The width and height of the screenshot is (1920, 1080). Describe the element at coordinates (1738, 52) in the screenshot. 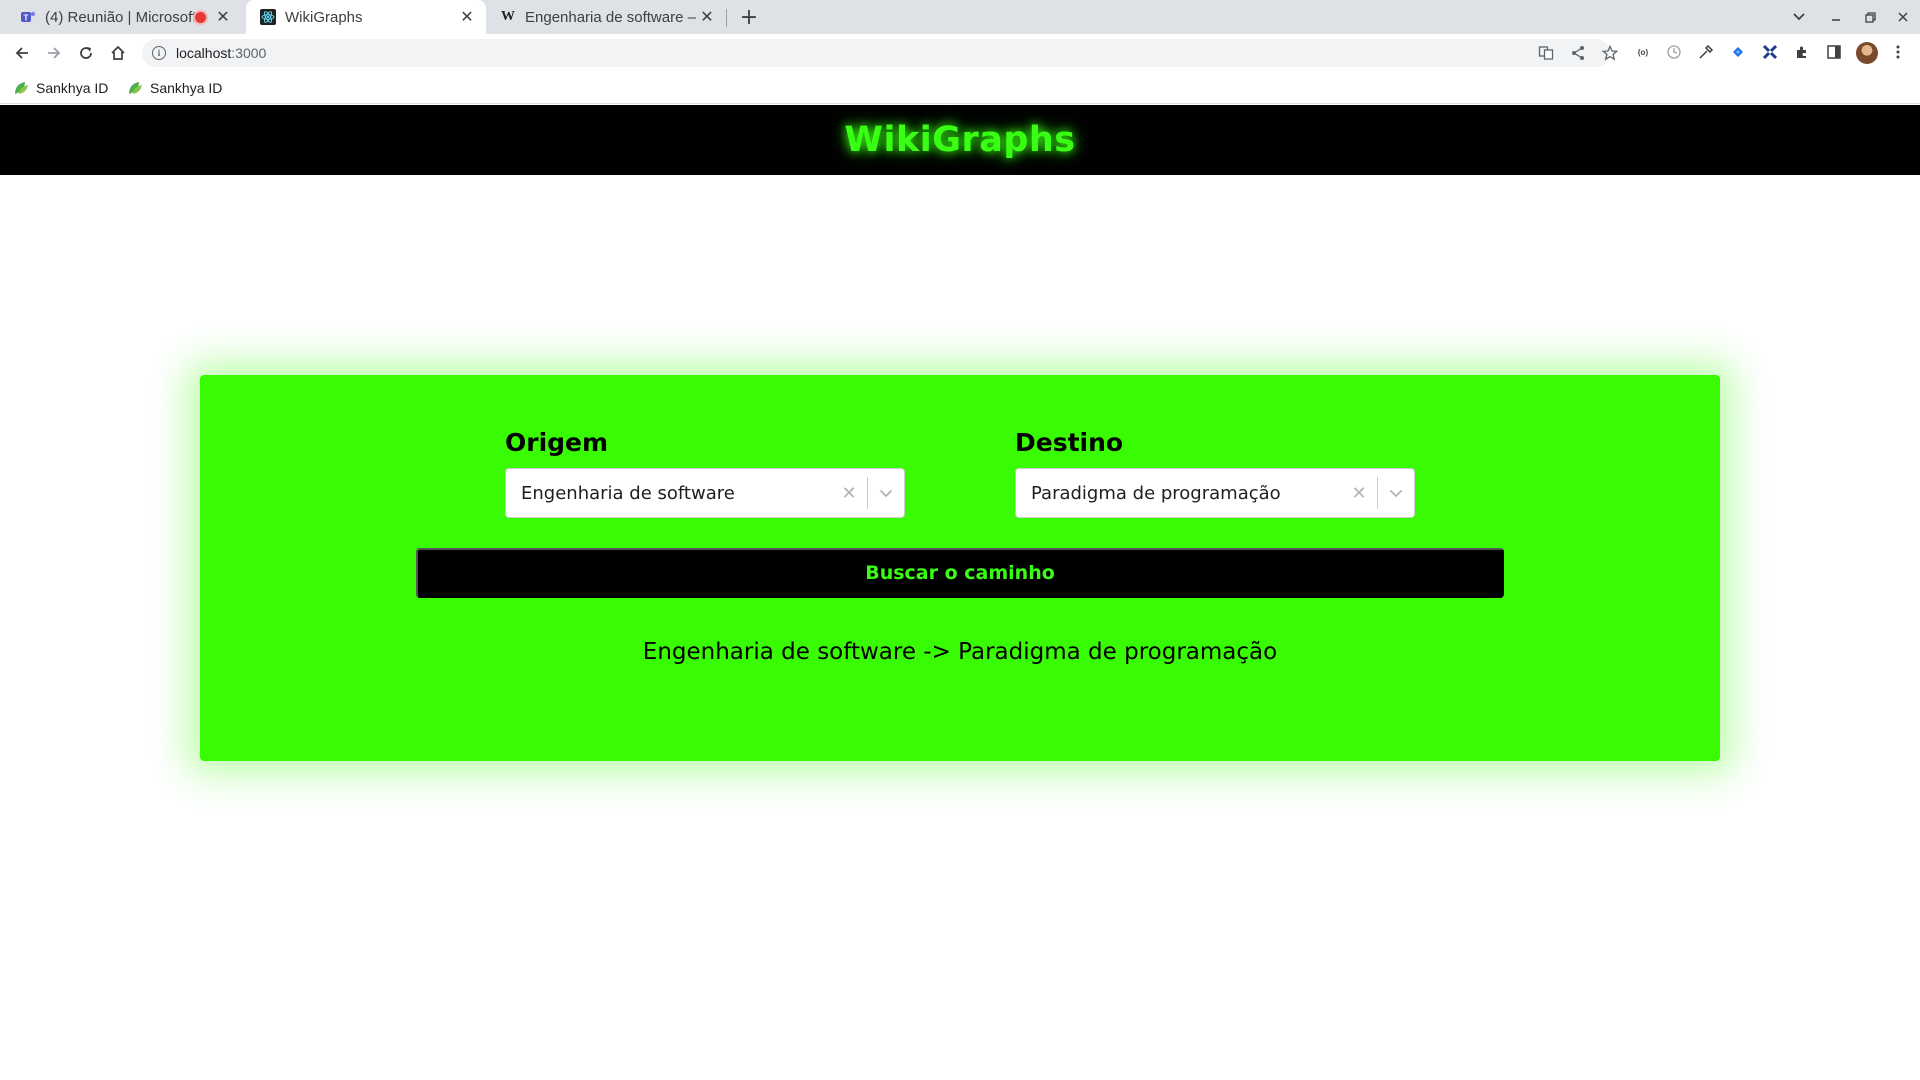

I see `extension-blue-icon` at that location.